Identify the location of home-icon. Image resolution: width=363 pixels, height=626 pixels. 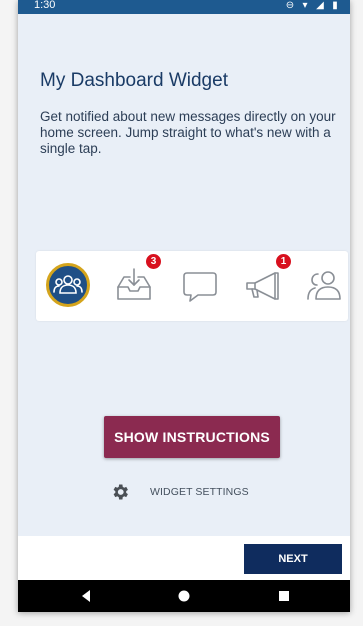
(184, 596).